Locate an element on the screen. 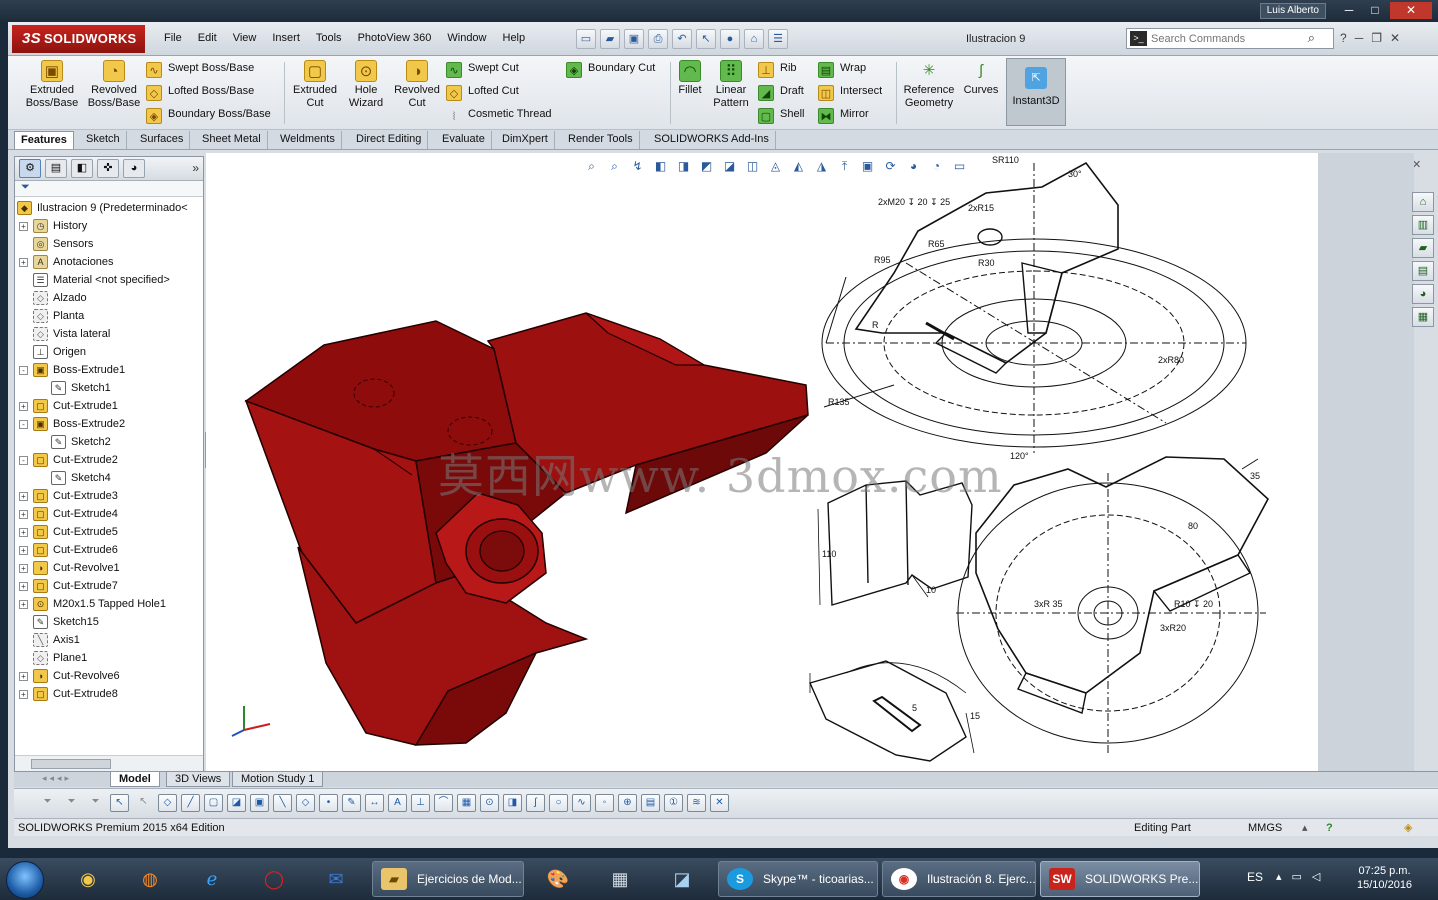 This screenshot has height=900, width=1438. minimize-button: ─ is located at coordinates (1349, 10).